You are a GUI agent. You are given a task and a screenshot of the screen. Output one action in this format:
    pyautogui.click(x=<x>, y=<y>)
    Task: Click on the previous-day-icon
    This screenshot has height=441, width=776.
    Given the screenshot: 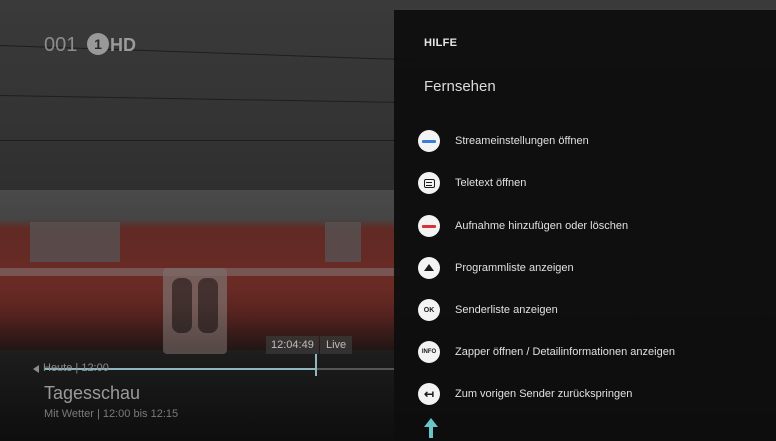 What is the action you would take?
    pyautogui.click(x=36, y=369)
    